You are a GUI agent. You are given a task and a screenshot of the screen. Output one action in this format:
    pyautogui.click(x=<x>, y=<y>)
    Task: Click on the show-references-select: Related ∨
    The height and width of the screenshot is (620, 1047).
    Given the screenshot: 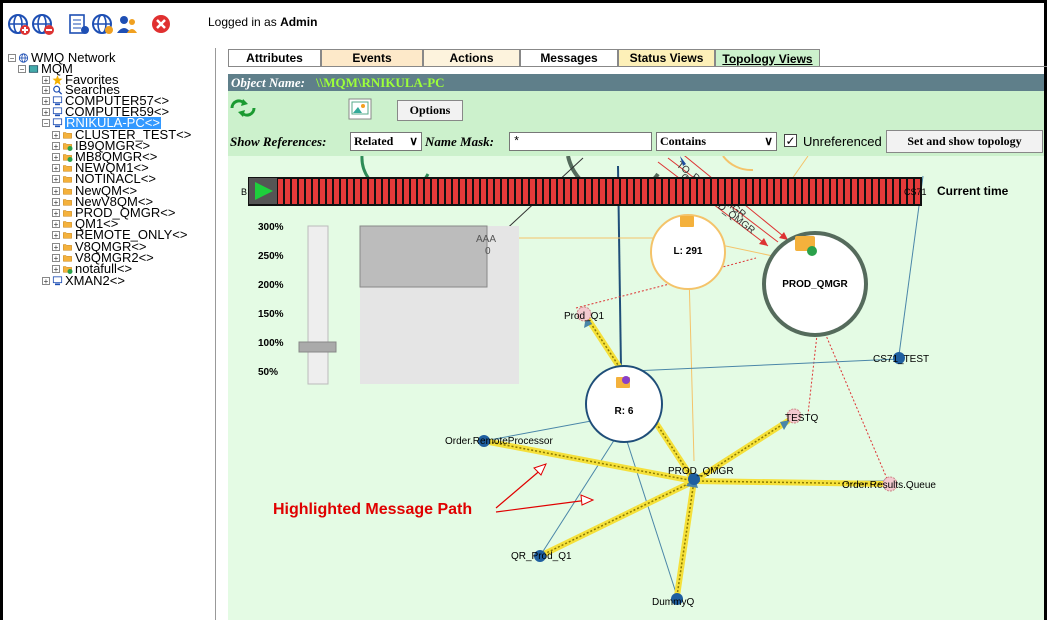 What is the action you would take?
    pyautogui.click(x=386, y=141)
    